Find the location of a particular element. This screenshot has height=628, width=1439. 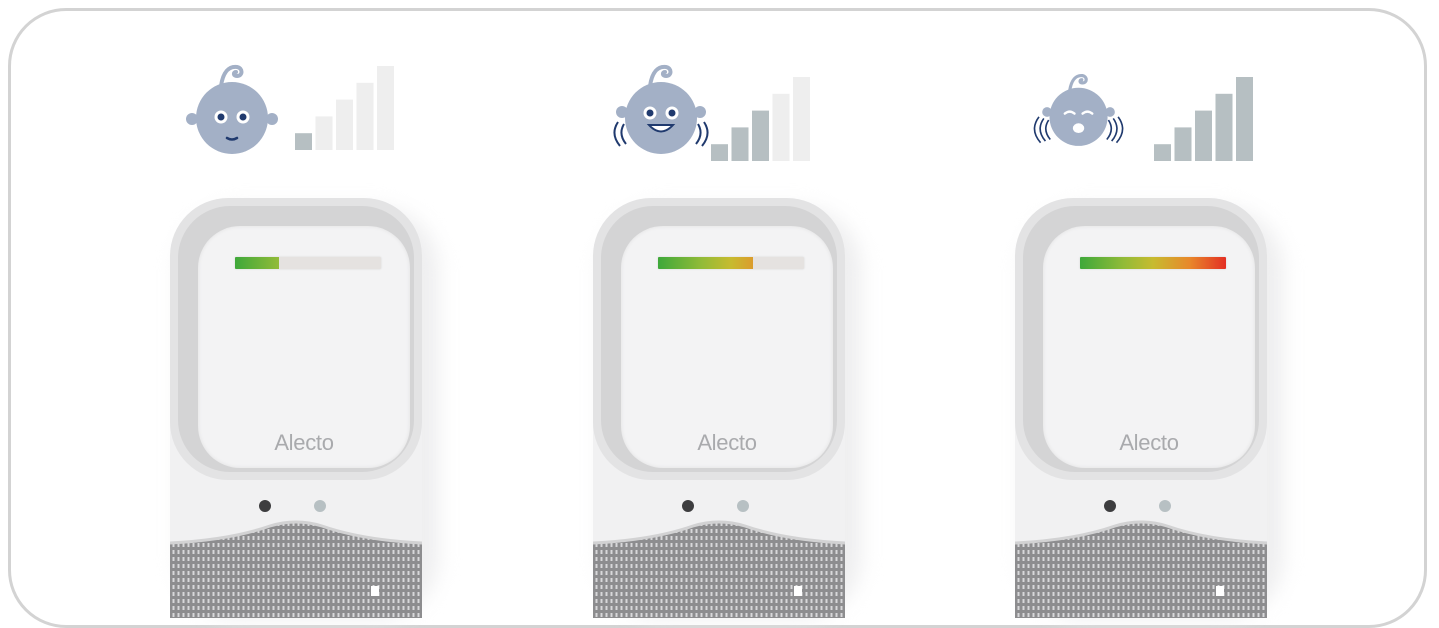

baby-crying-icon is located at coordinates (1078, 110).